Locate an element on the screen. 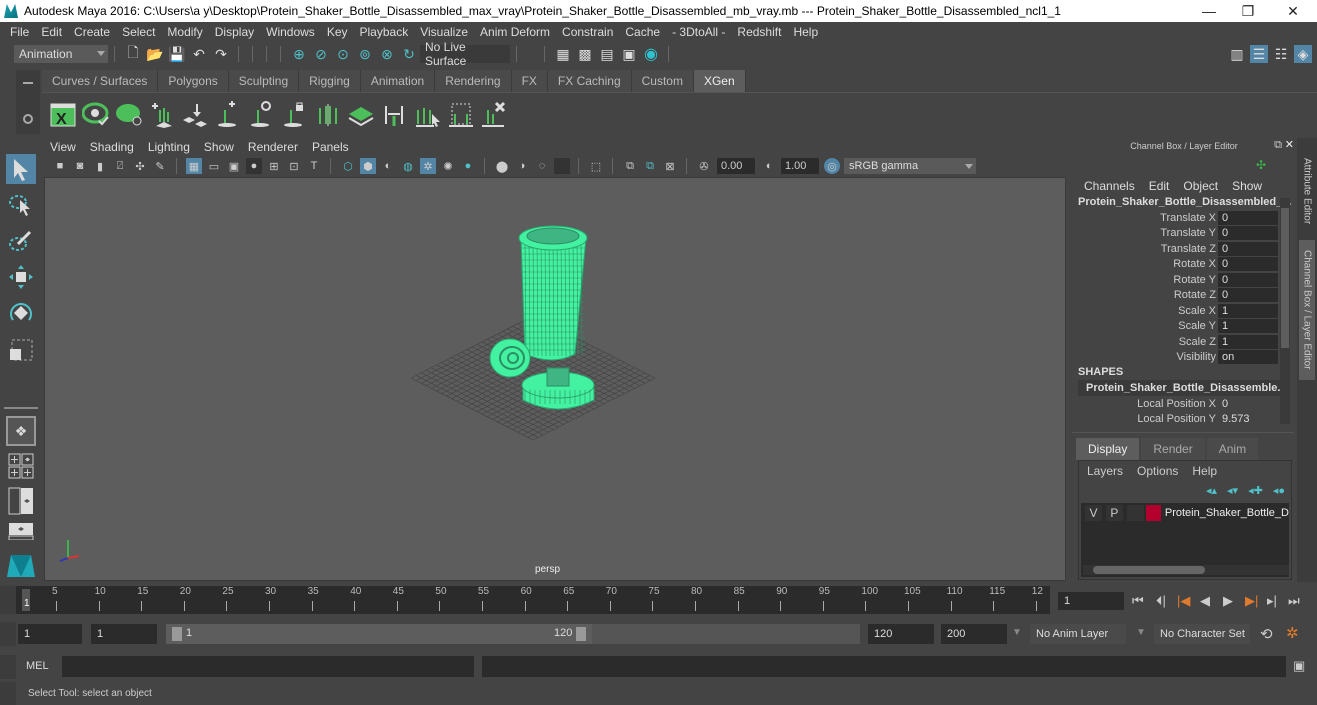 Image resolution: width=1317 pixels, height=705 pixels. step-back-frame-icon: ⏴| is located at coordinates (1161, 601).